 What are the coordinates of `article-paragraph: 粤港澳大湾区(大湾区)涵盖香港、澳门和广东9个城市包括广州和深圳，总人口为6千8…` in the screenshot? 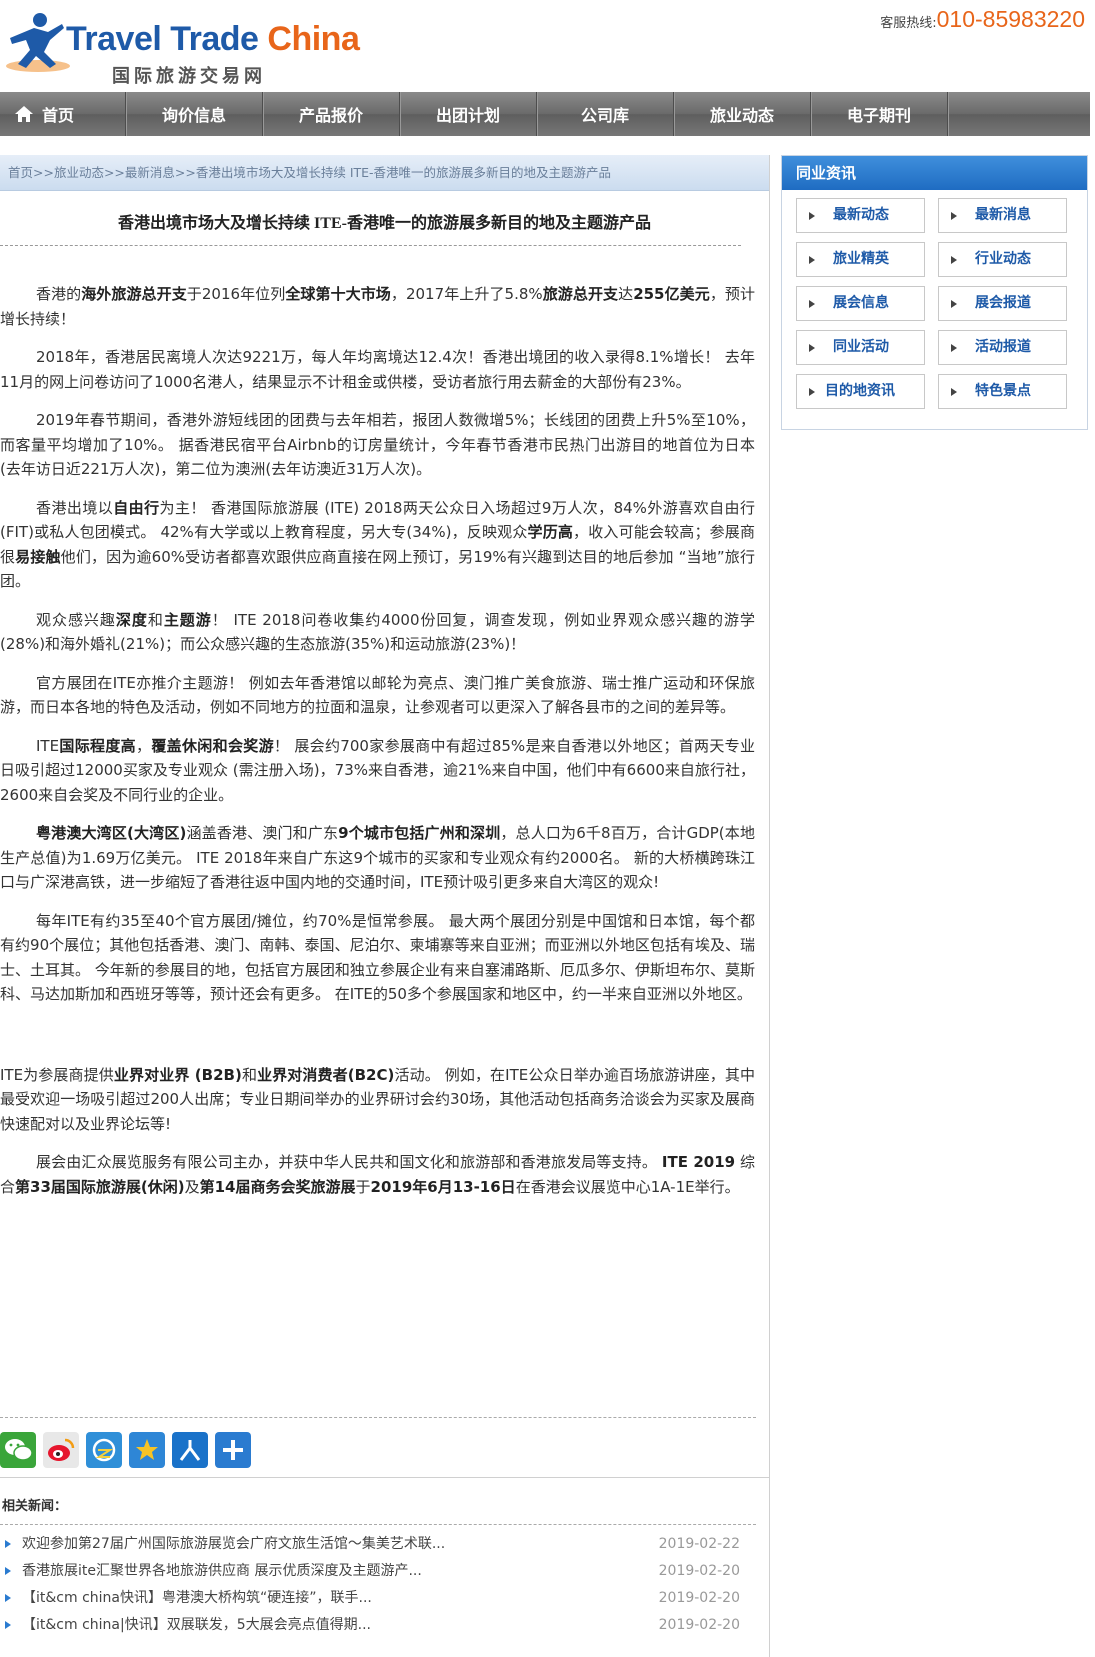 It's located at (377, 858).